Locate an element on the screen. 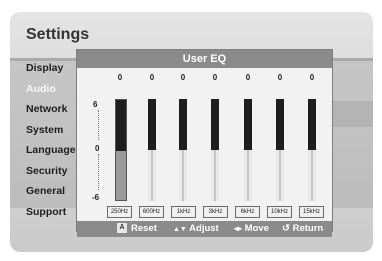 This screenshot has width=382, height=261. eq-slider-6khz is located at coordinates (248, 150).